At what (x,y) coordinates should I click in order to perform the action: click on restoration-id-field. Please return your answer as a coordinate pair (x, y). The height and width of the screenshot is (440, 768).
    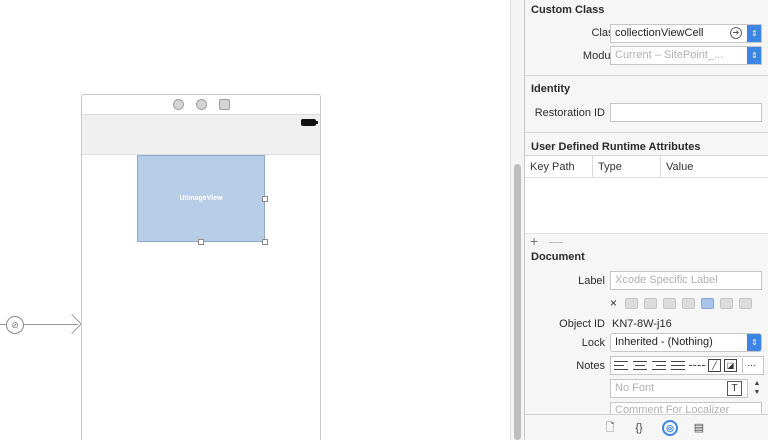
    Looking at the image, I should click on (686, 112).